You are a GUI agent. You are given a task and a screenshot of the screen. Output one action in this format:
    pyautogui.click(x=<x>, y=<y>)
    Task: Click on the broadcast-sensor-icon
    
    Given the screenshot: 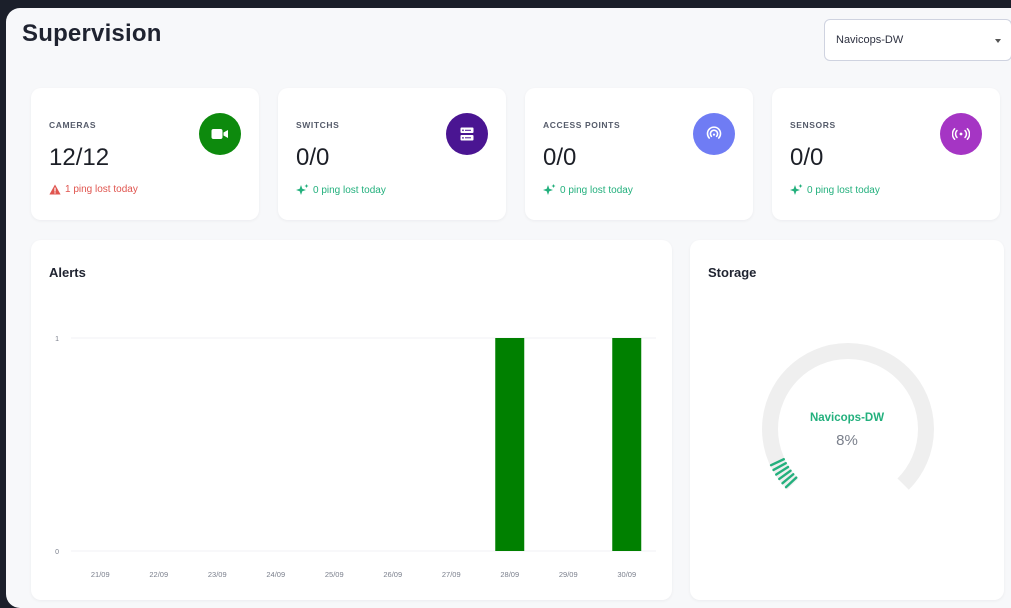 What is the action you would take?
    pyautogui.click(x=961, y=134)
    